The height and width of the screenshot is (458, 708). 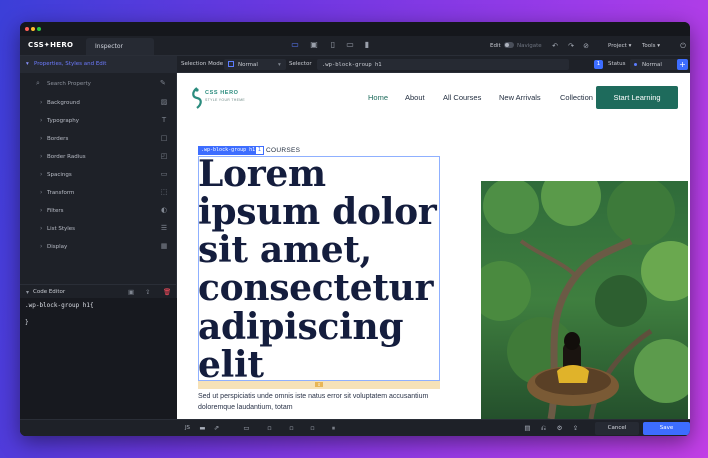 I want to click on undo-icon: ↶, so click(x=555, y=46).